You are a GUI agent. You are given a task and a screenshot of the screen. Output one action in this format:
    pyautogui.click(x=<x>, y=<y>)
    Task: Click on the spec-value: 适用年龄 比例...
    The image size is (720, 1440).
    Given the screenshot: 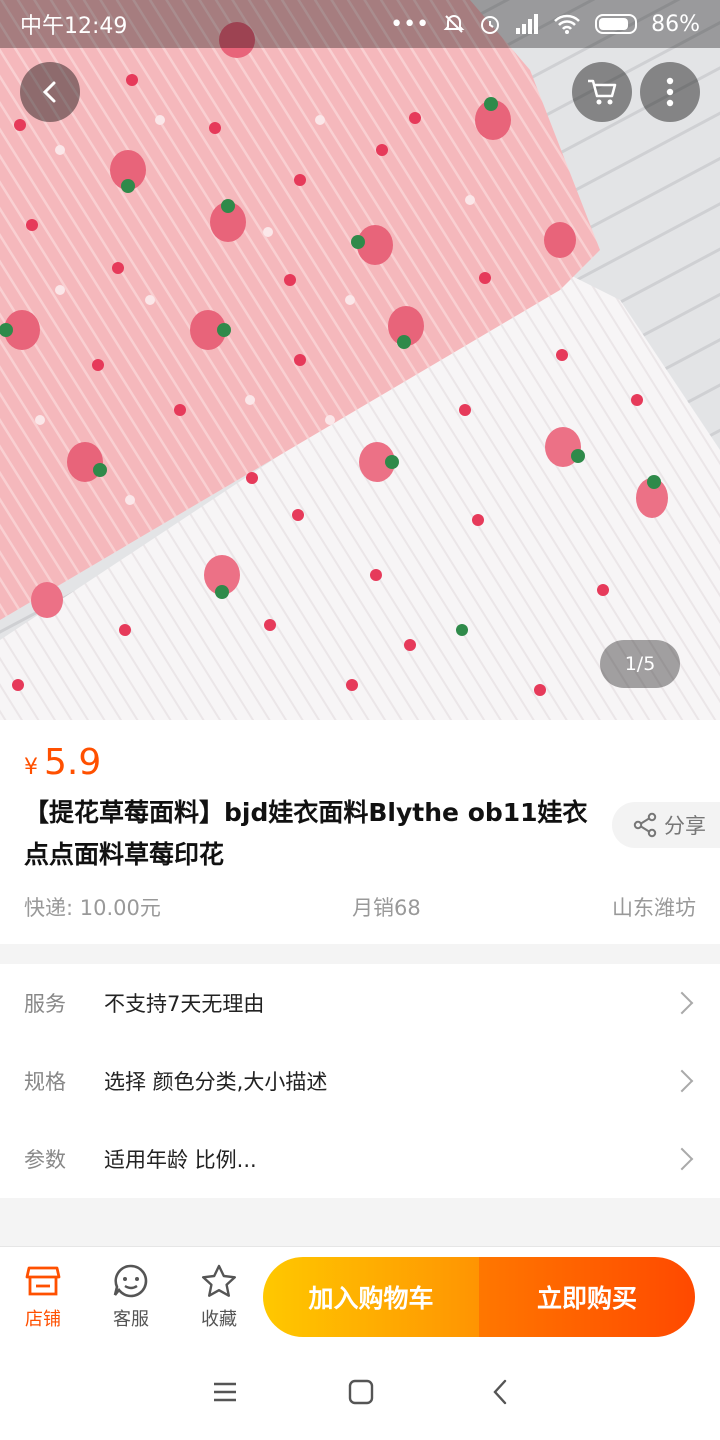 What is the action you would take?
    pyautogui.click(x=180, y=1160)
    